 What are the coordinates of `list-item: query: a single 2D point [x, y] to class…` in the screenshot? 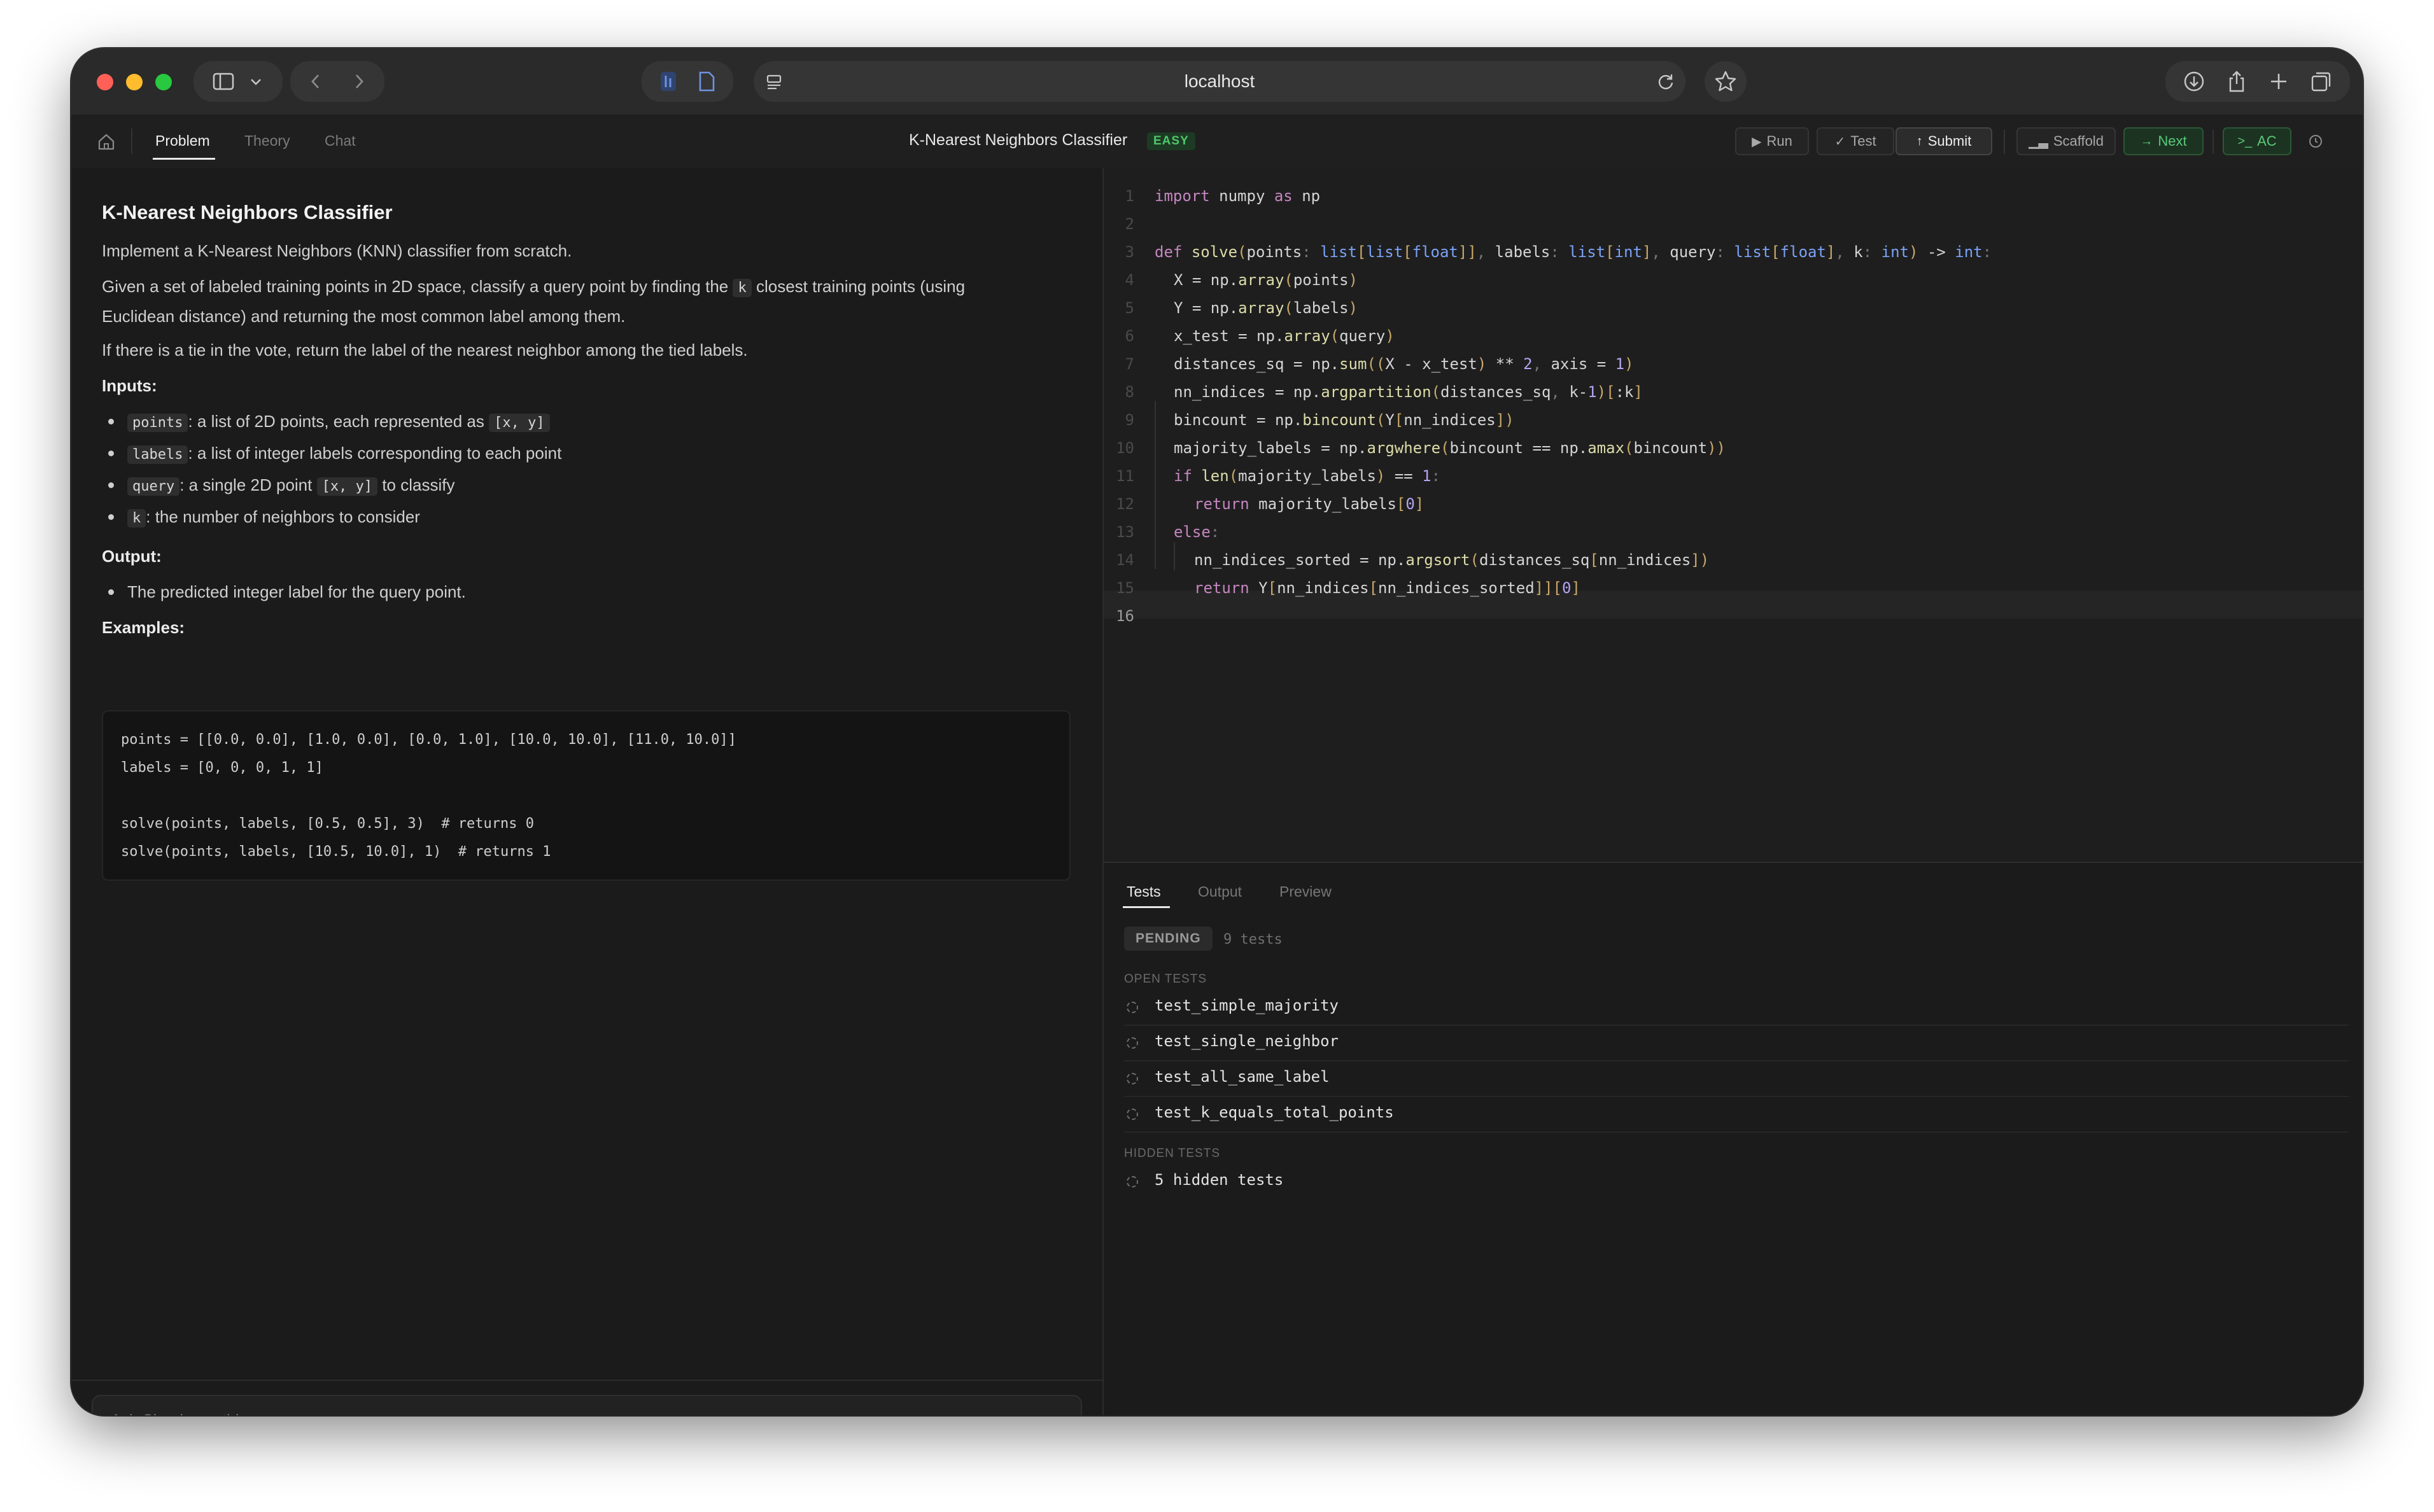 It's located at (585, 487).